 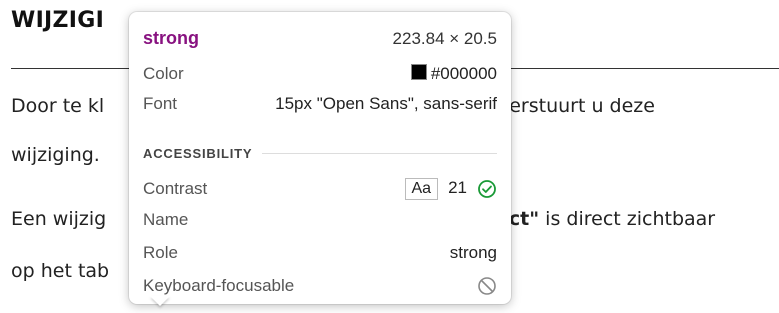 What do you see at coordinates (627, 219) in the screenshot?
I see `paragraph-3-tail: is direct zichtbaar` at bounding box center [627, 219].